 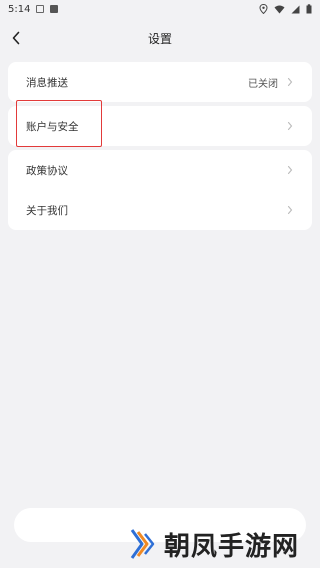 I want to click on wifi-icon, so click(x=279, y=9).